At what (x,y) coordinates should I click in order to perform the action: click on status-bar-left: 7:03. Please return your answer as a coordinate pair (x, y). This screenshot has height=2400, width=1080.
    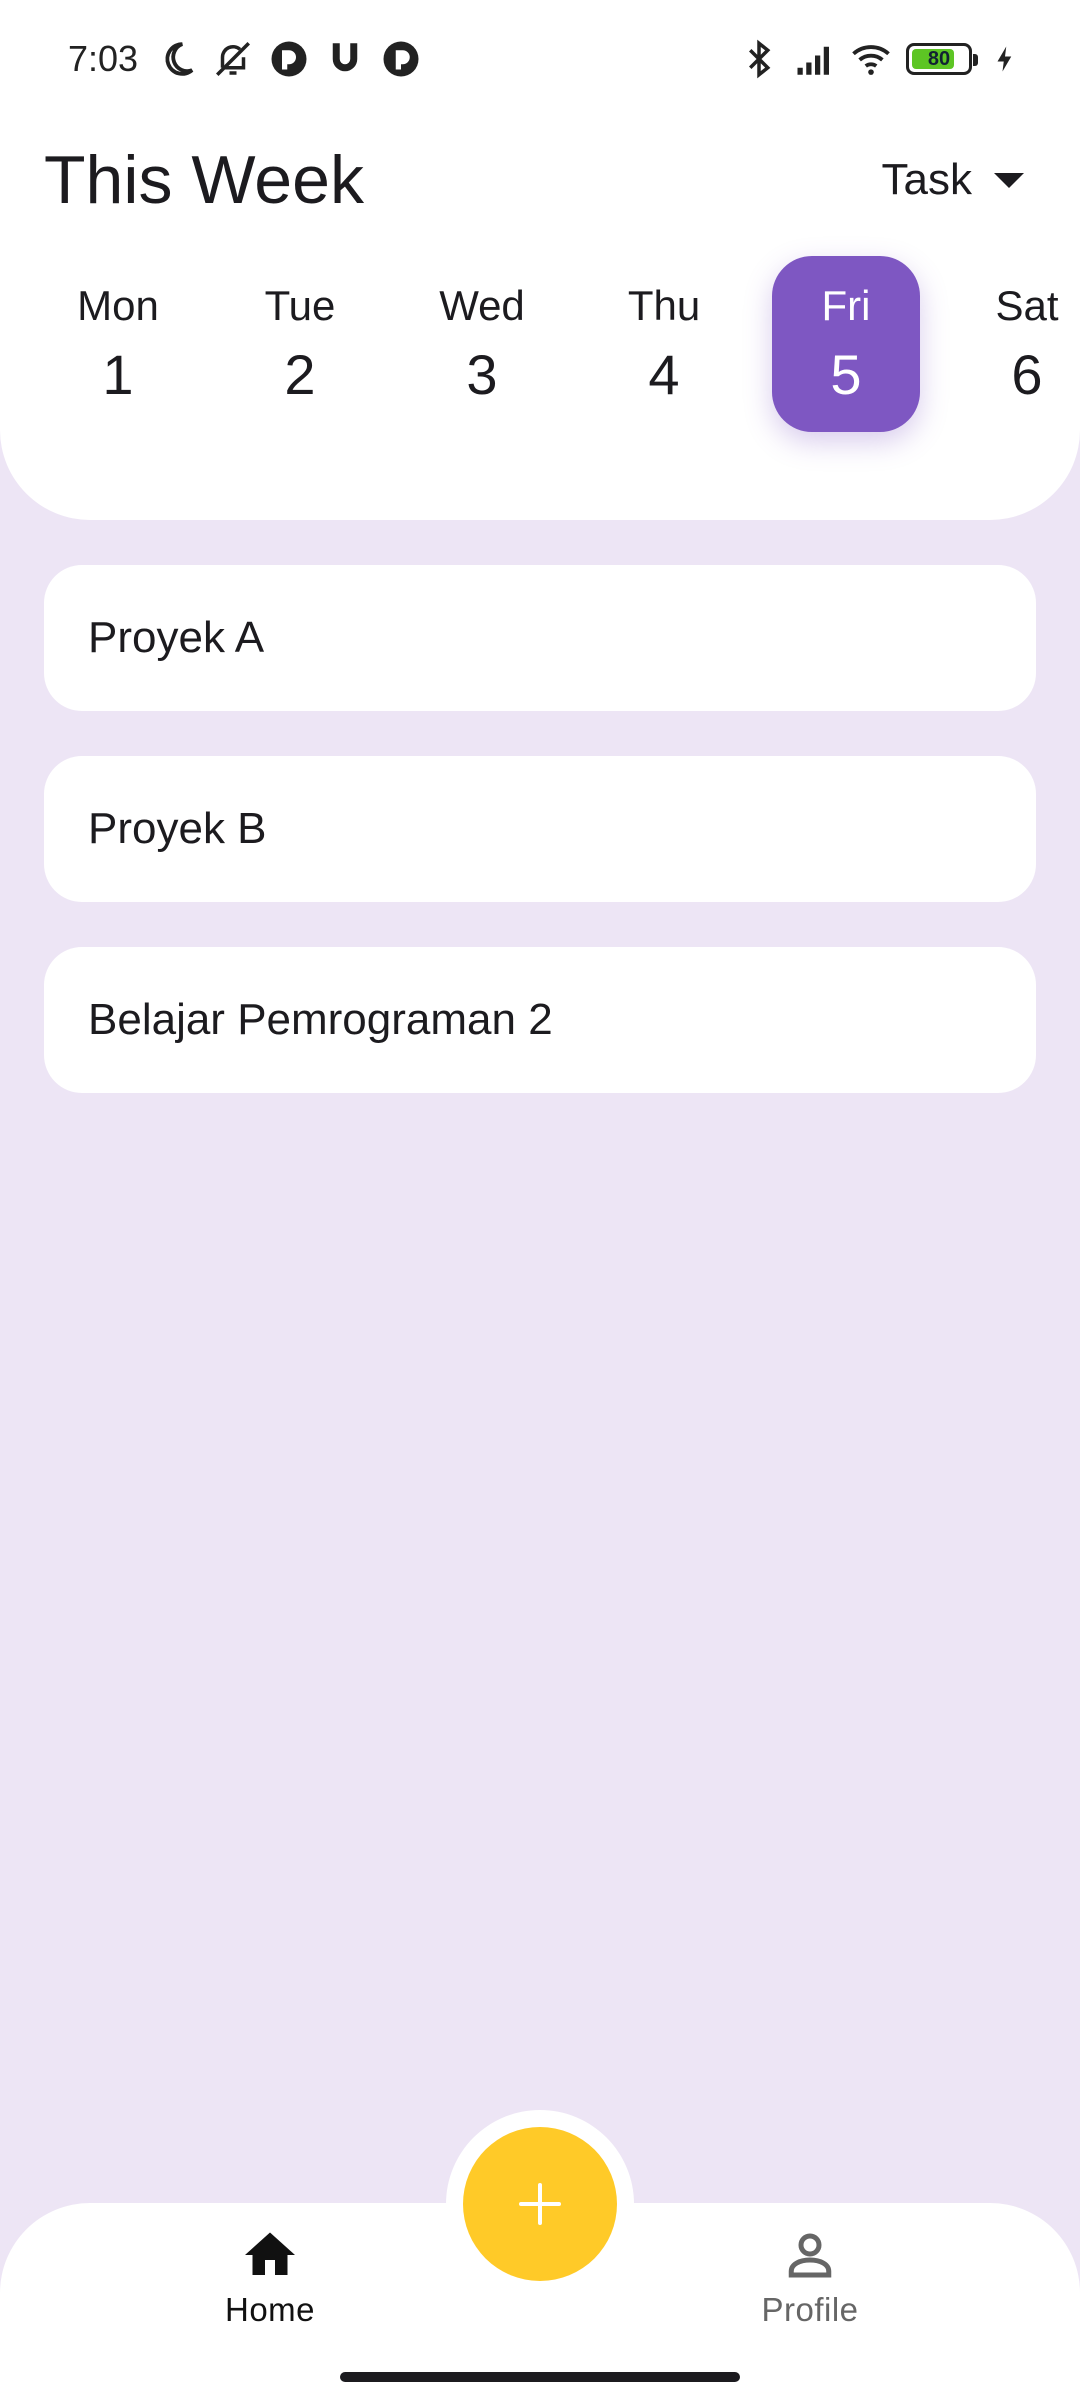
    Looking at the image, I should click on (245, 59).